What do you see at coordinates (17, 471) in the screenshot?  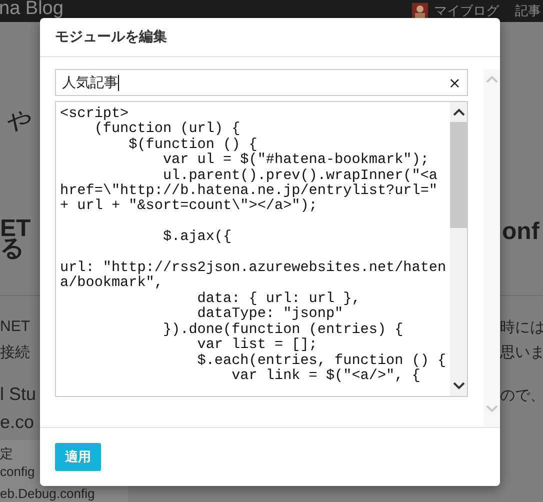 I see `page-text: config` at bounding box center [17, 471].